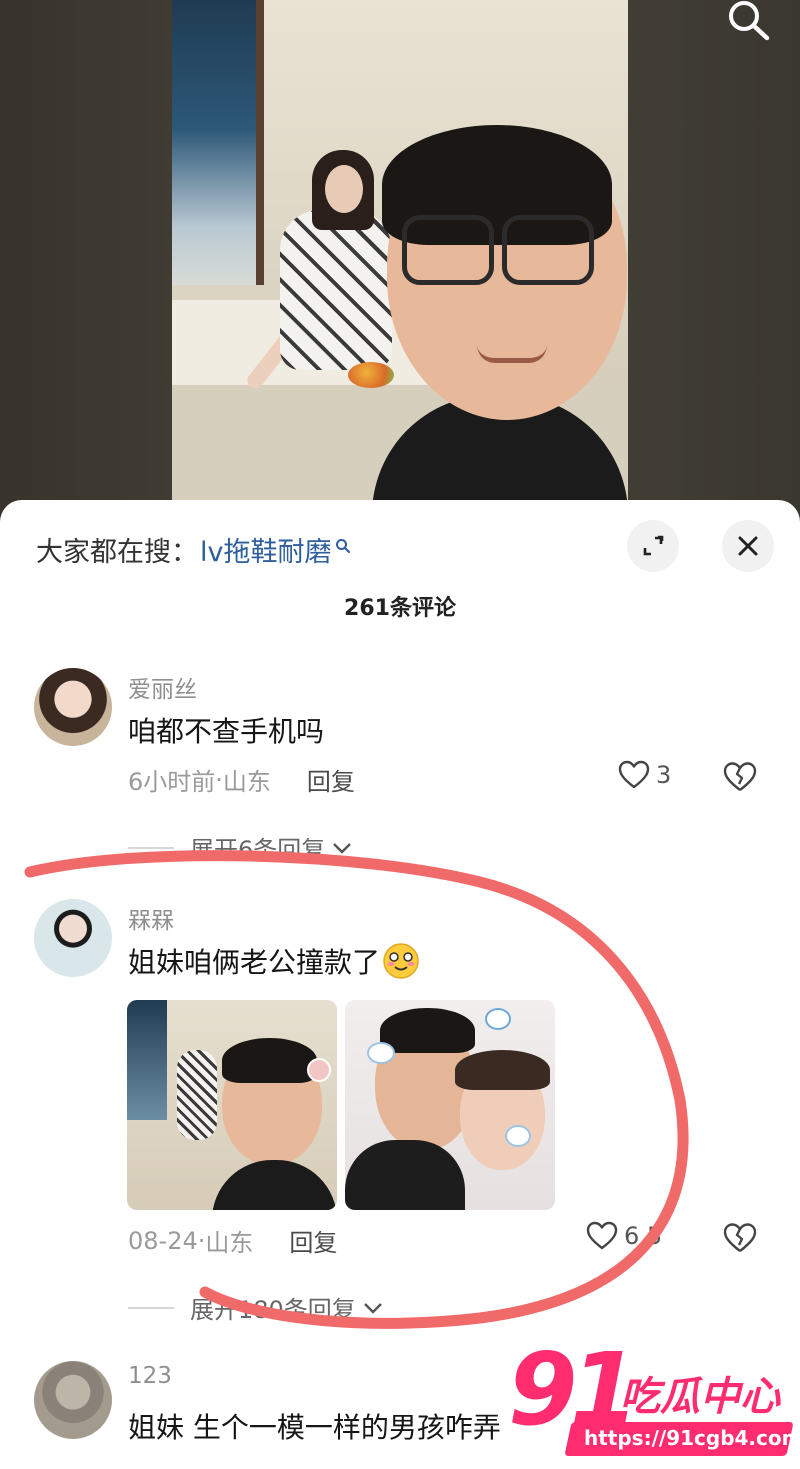 This screenshot has height=1469, width=800. Describe the element at coordinates (218, 142) in the screenshot. I see `photo-window` at that location.